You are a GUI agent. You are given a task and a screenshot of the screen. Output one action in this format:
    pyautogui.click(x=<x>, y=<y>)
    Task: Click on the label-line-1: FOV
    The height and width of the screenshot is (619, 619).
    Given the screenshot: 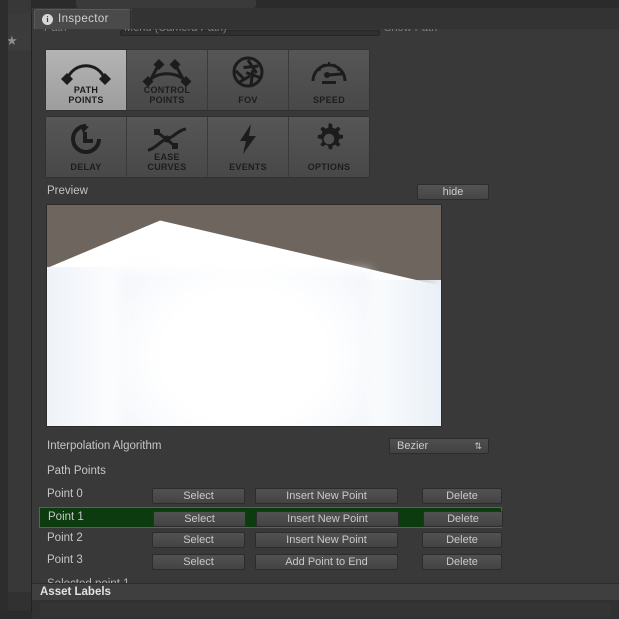 What is the action you would take?
    pyautogui.click(x=248, y=100)
    